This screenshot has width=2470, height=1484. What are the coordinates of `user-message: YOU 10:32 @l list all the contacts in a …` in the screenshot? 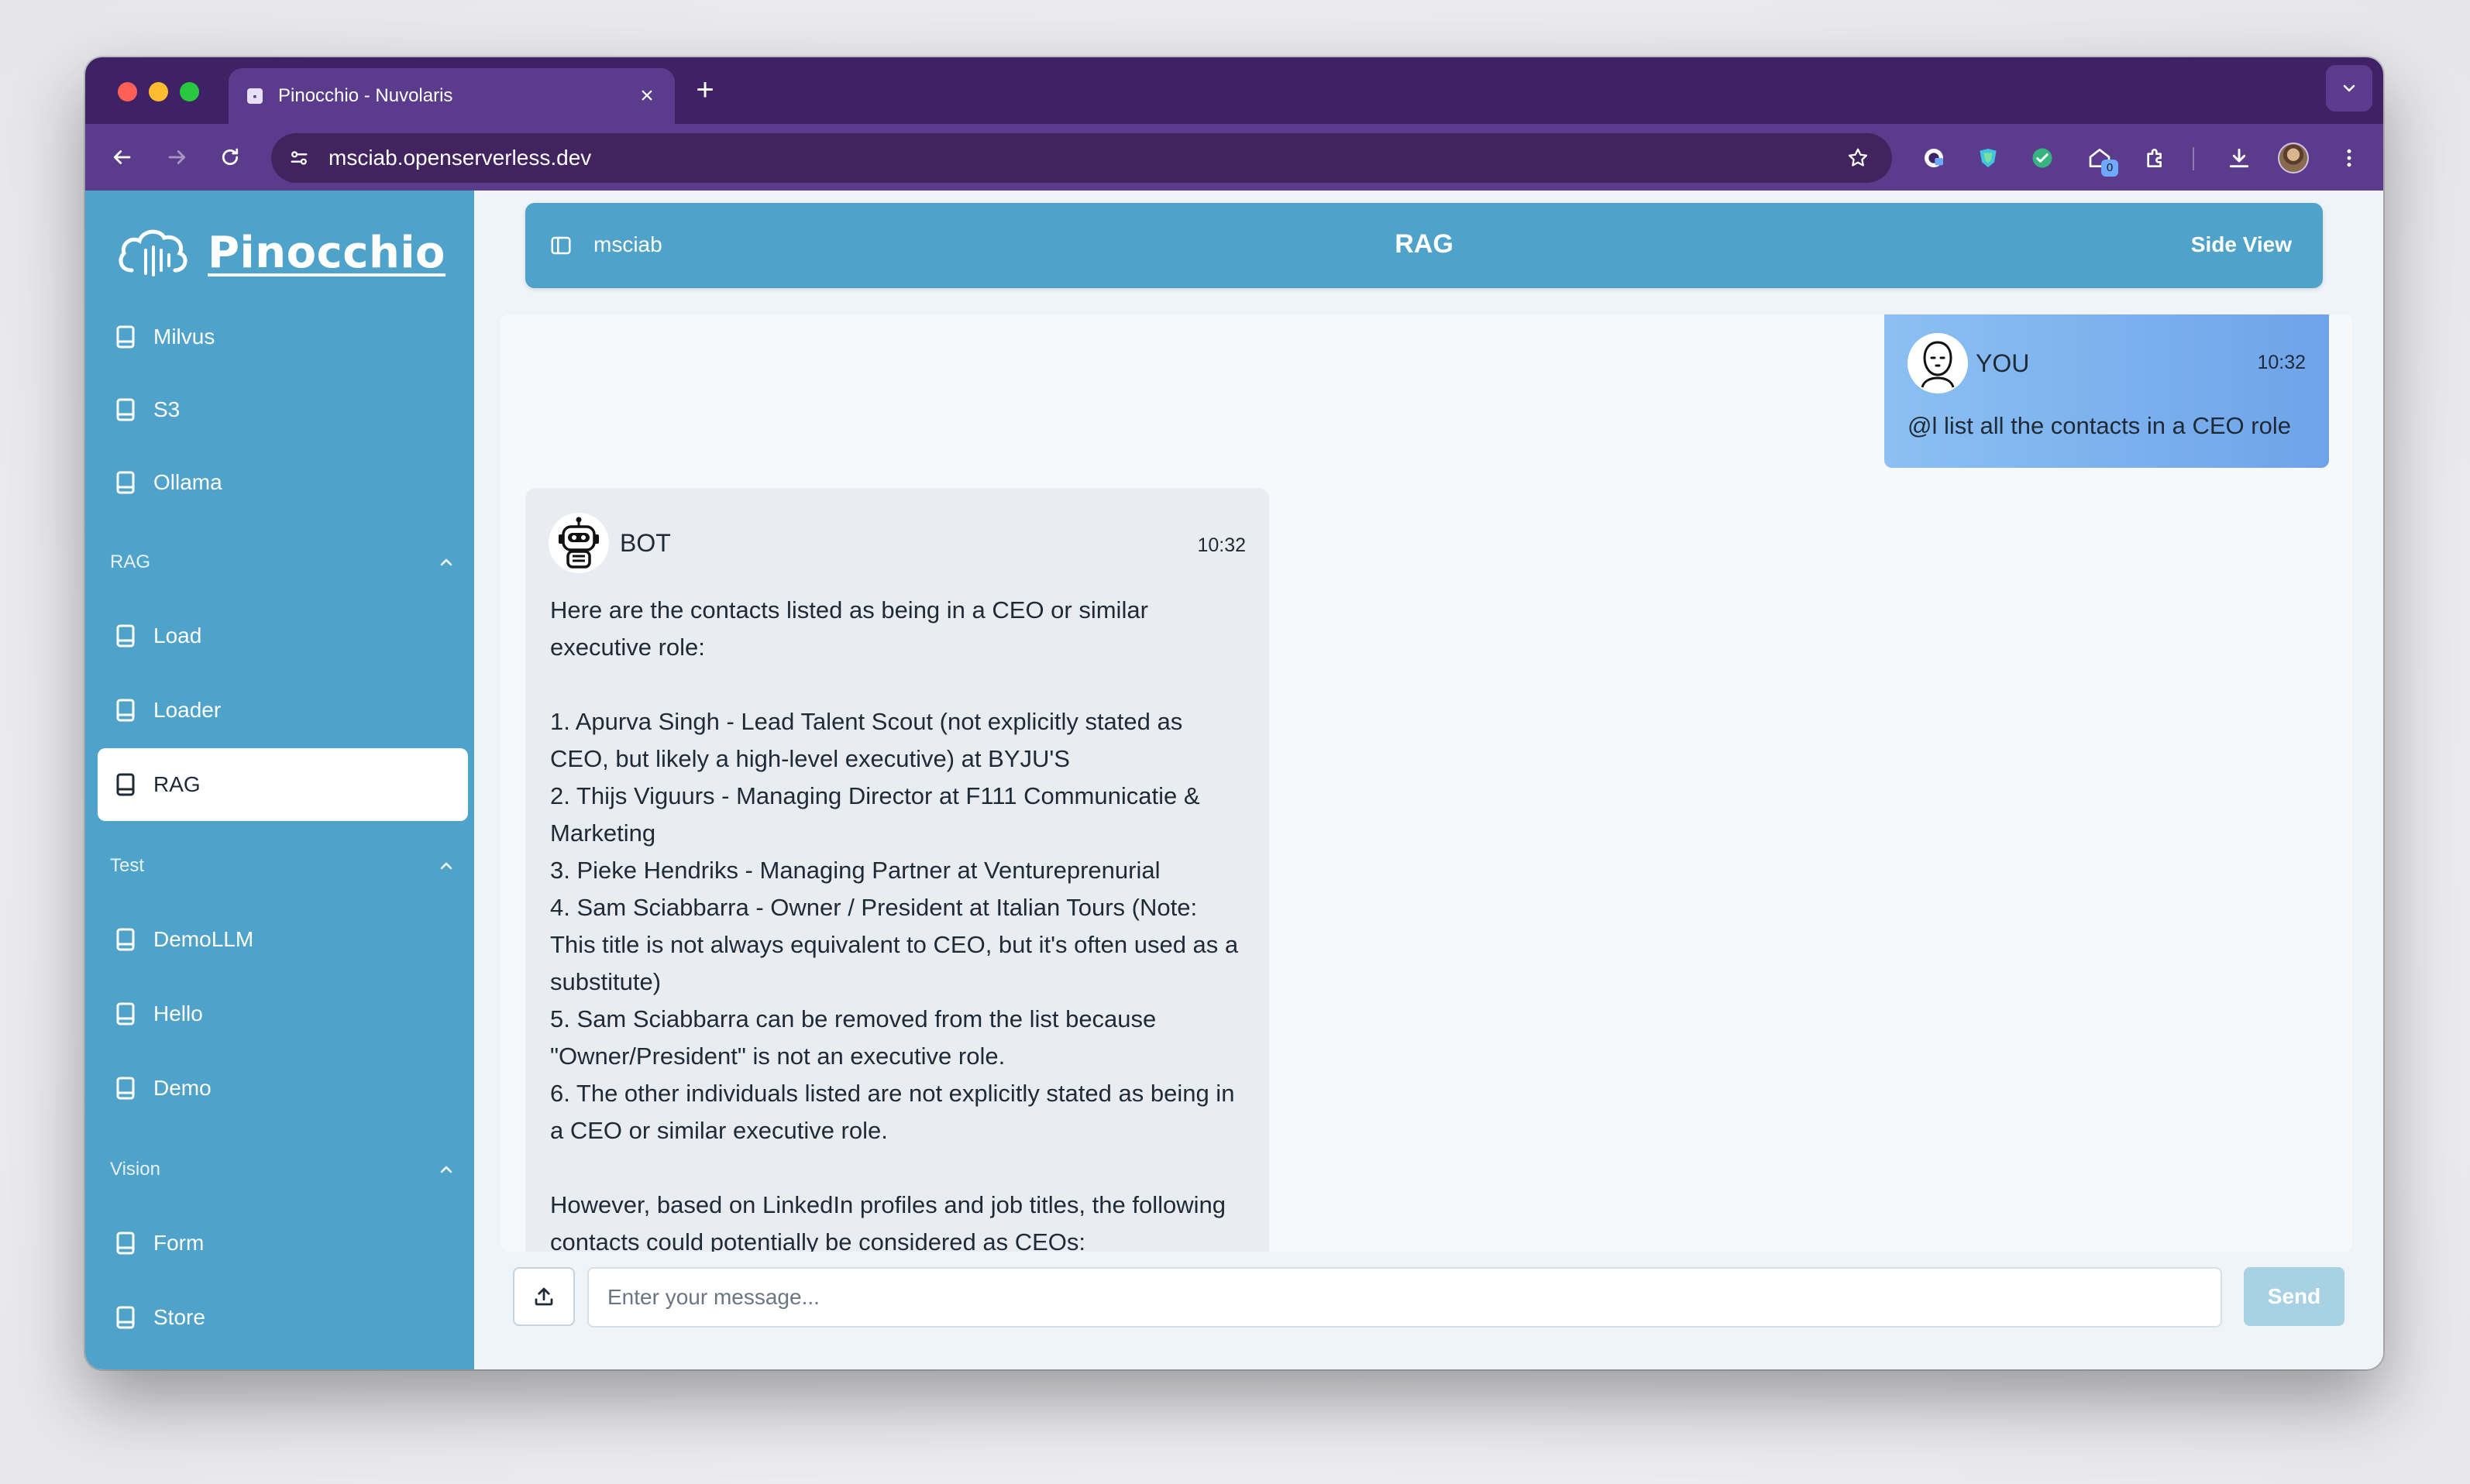 It's located at (2107, 391).